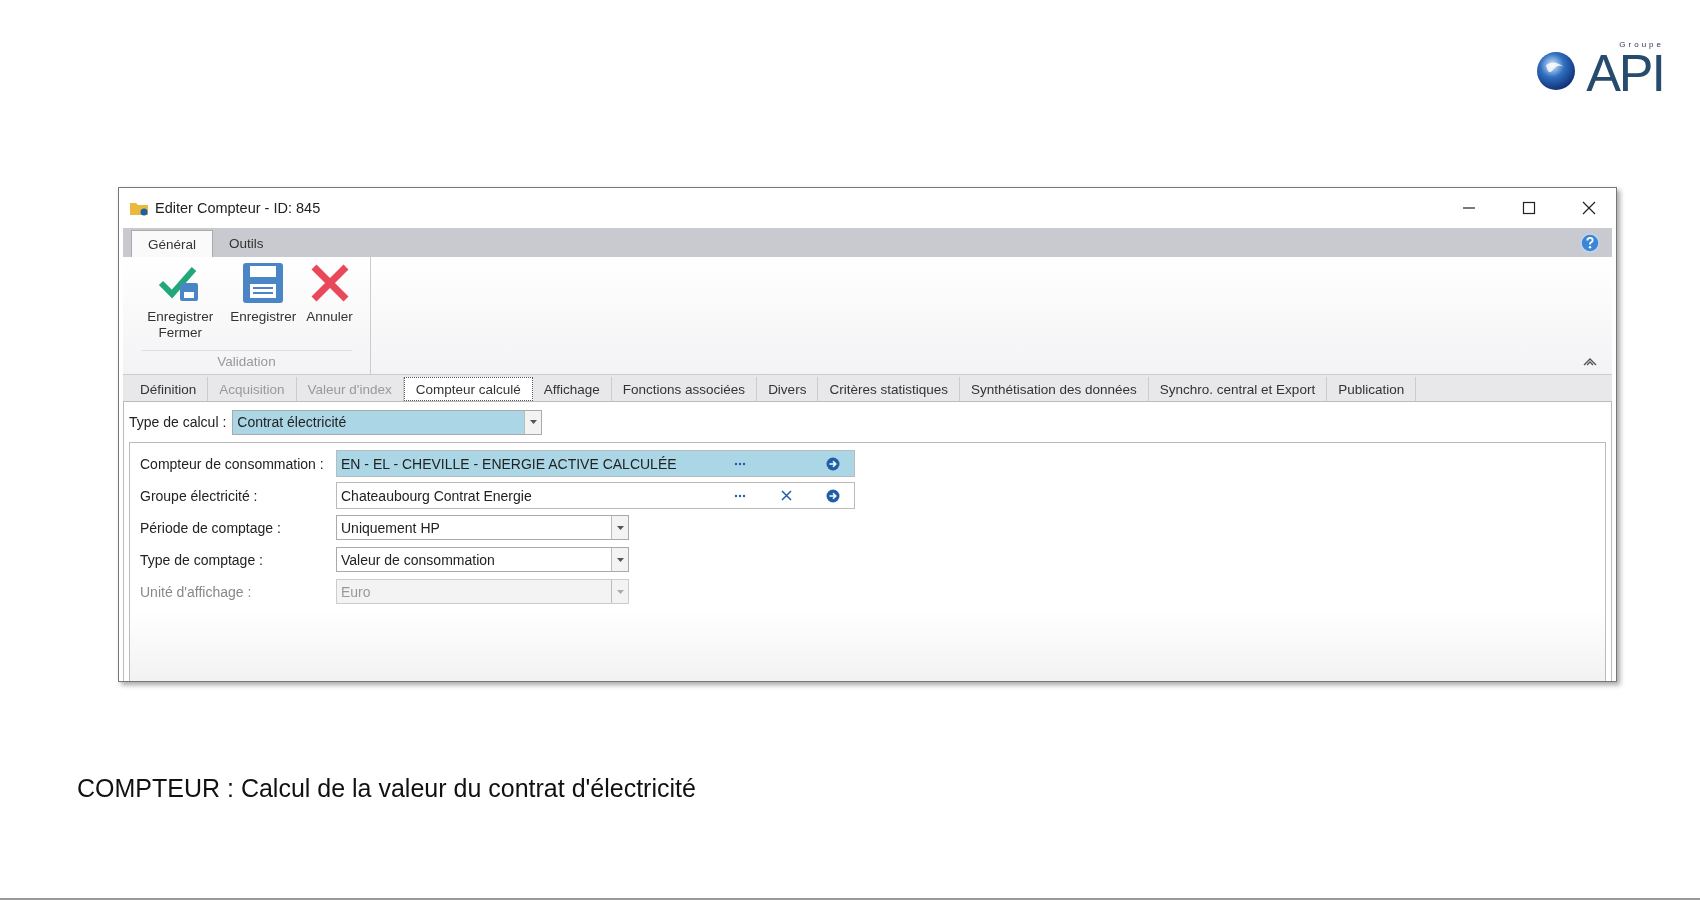 Image resolution: width=1700 pixels, height=900 pixels. I want to click on logo-wordmark: API, so click(1625, 73).